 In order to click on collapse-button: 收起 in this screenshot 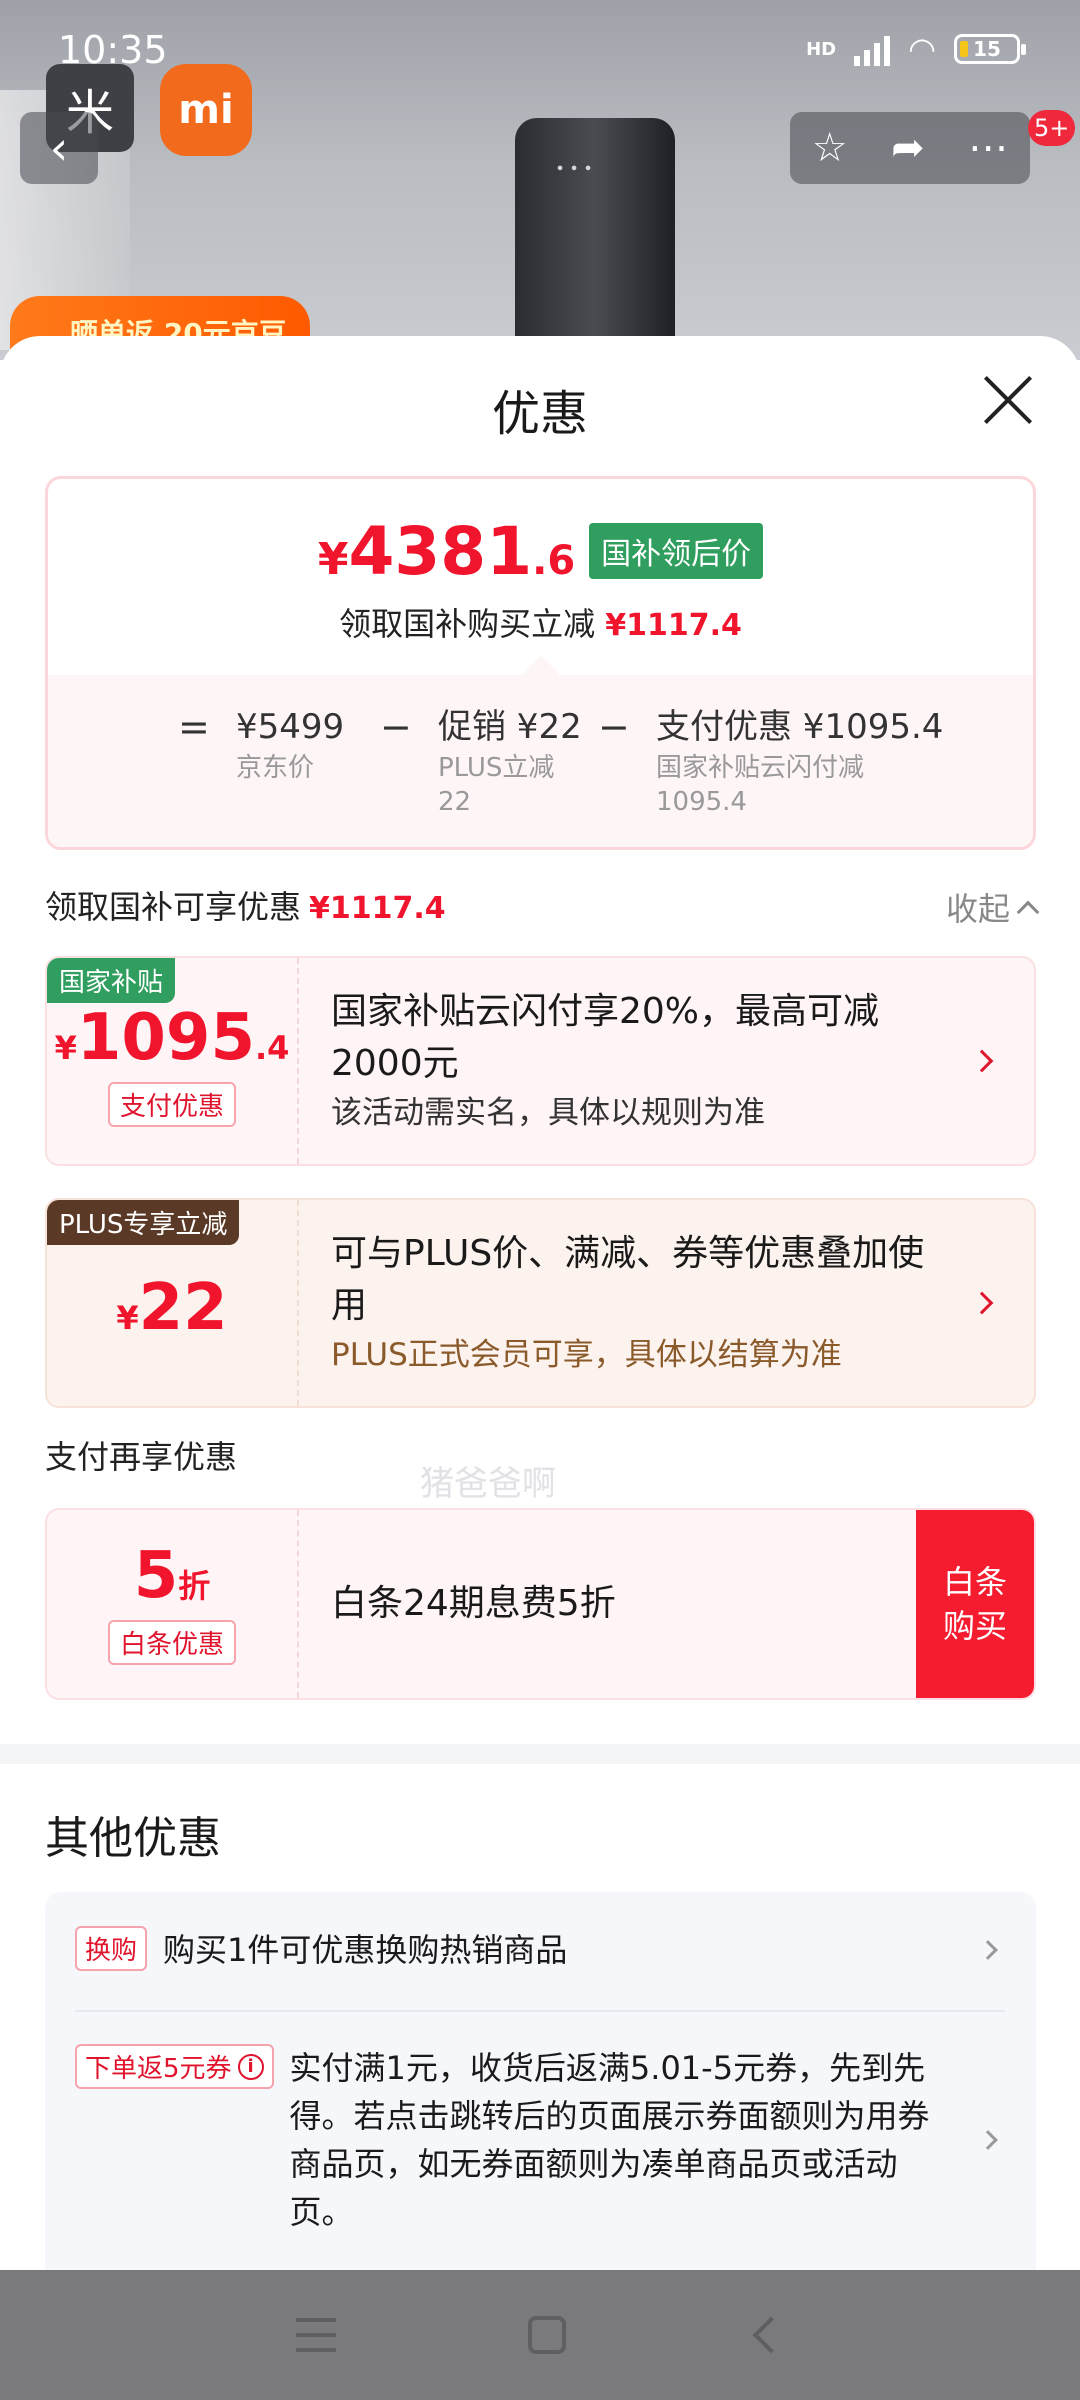, I will do `click(992, 907)`.